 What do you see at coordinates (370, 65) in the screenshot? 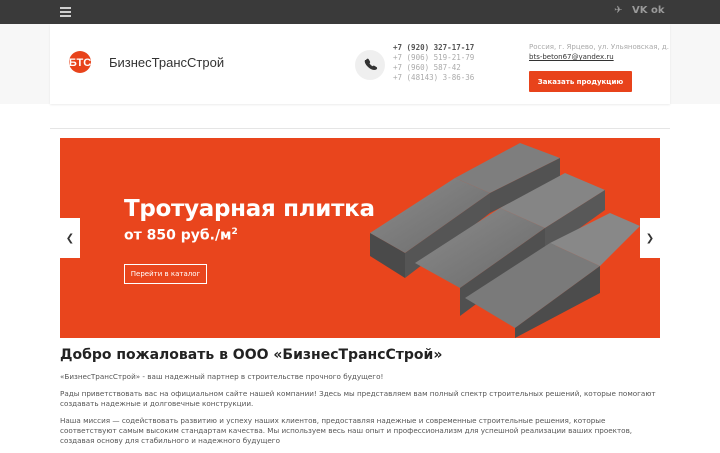
I see `phone-icon` at bounding box center [370, 65].